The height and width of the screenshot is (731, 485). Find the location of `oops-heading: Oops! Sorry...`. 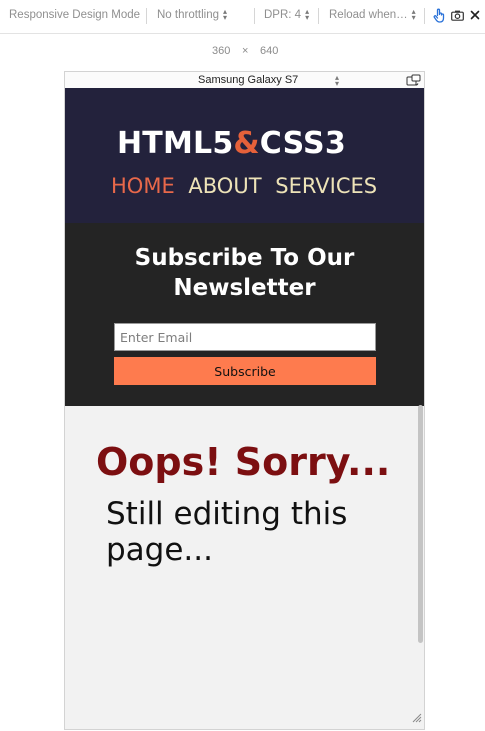

oops-heading: Oops! Sorry... is located at coordinates (243, 462).